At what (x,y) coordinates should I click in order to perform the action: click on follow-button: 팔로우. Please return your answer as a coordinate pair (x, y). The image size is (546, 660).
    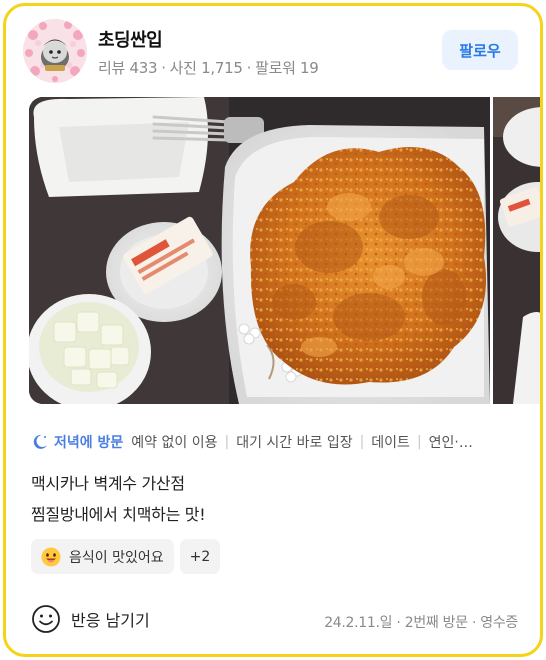
    Looking at the image, I should click on (480, 50).